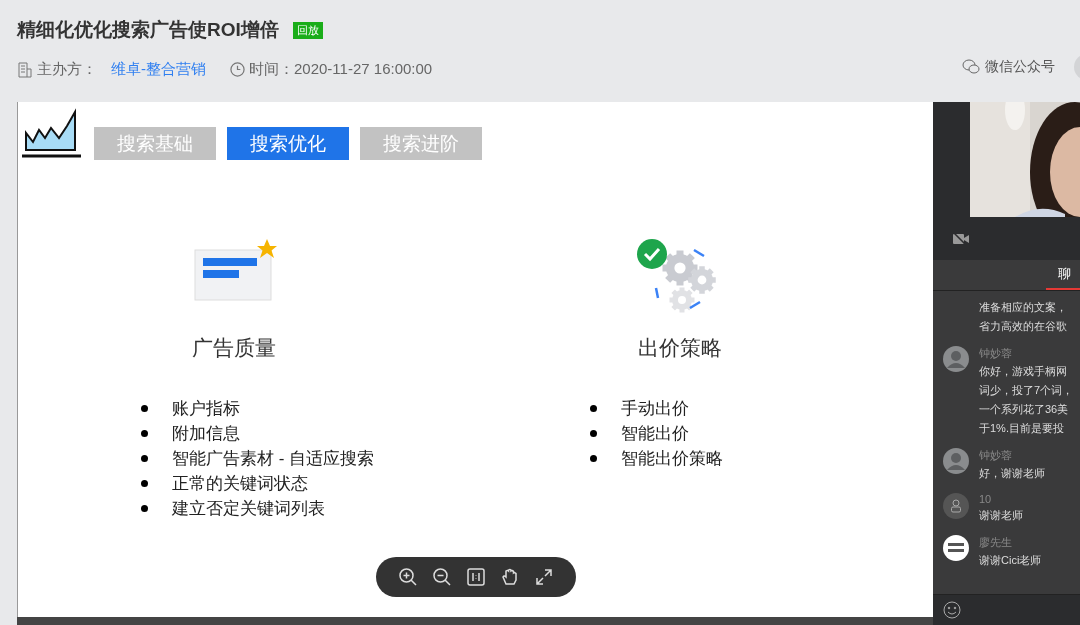 Image resolution: width=1080 pixels, height=625 pixels. Describe the element at coordinates (442, 577) in the screenshot. I see `zoom-out-icon` at that location.